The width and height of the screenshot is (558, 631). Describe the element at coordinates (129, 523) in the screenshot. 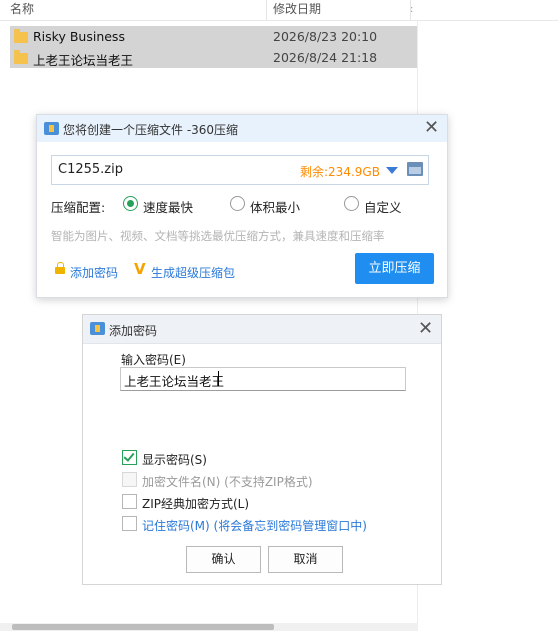

I see `remember-password-checkbox` at that location.